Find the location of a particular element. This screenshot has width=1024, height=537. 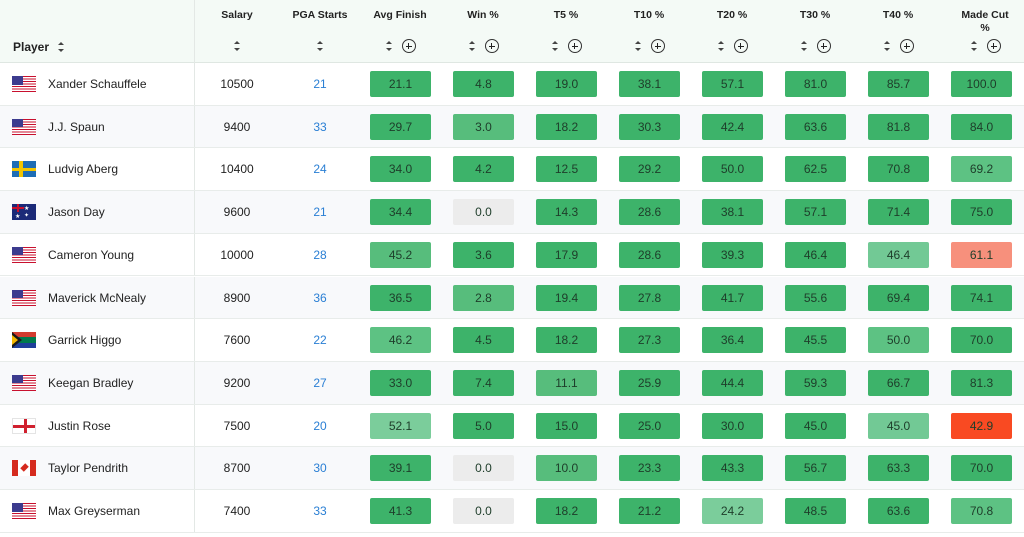

stat-cell-t10: 28.6 is located at coordinates (649, 254).